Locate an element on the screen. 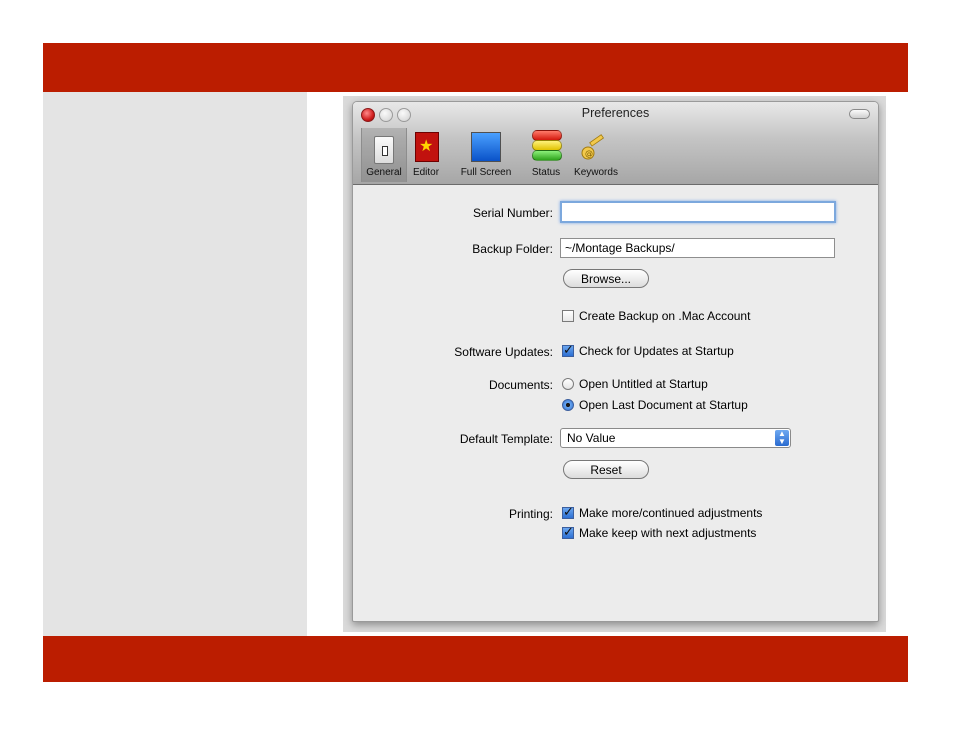  open-last-document-label: Open Last Document at Startup is located at coordinates (663, 405).